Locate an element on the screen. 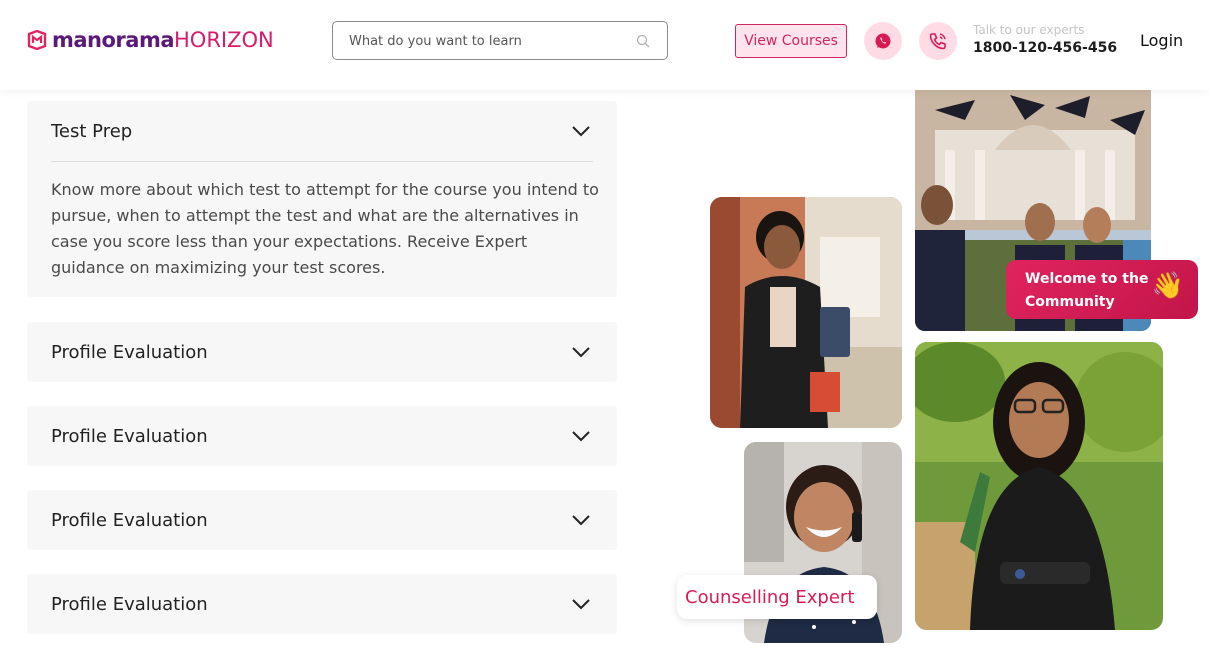 The height and width of the screenshot is (669, 1209). whatsapp-icon is located at coordinates (883, 41).